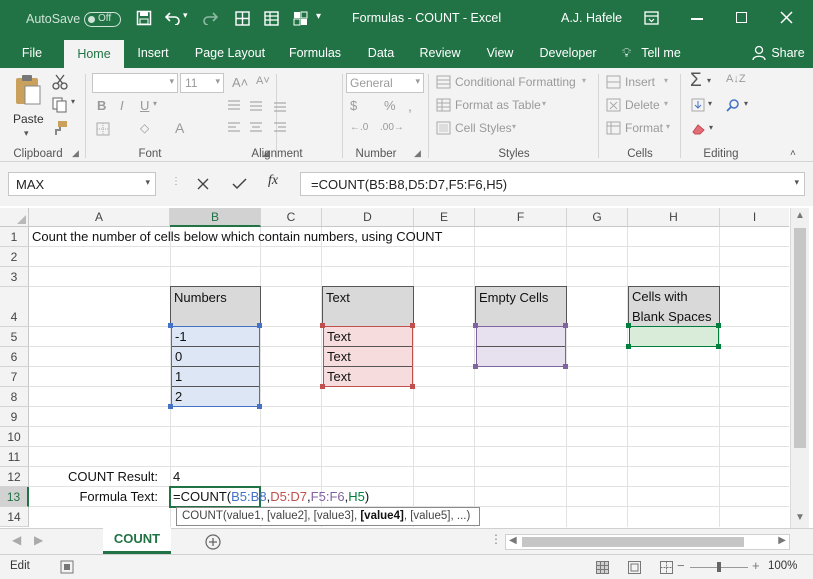 Image resolution: width=813 pixels, height=579 pixels. Describe the element at coordinates (385, 83) in the screenshot. I see `number-format-box: General ▾` at that location.